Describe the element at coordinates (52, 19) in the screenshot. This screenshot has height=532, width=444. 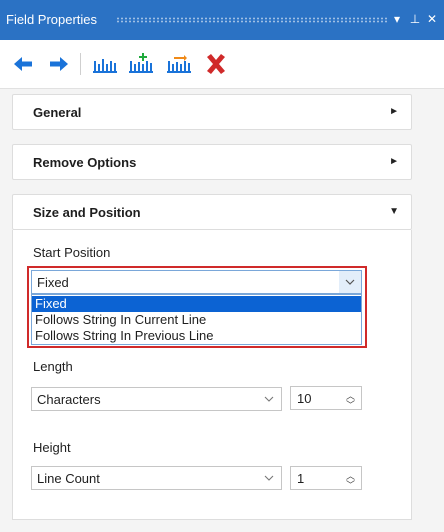
I see `window-title: Field Properties` at that location.